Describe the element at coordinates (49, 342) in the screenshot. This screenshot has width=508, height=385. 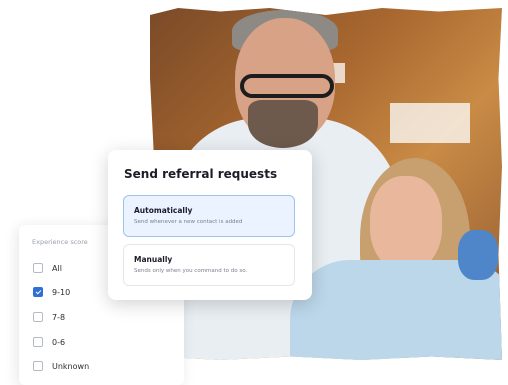
I see `score-option-0-6: 0-6` at that location.